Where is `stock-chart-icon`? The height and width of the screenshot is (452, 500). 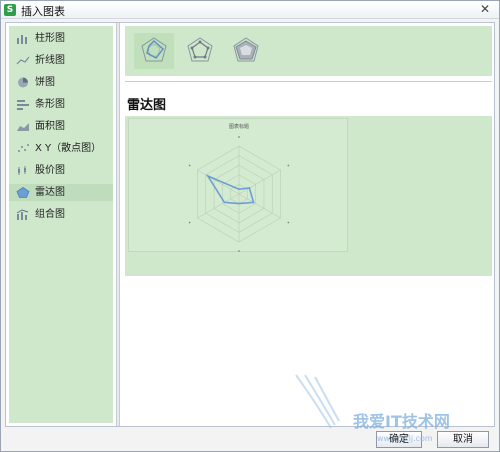
stock-chart-icon is located at coordinates (22, 170).